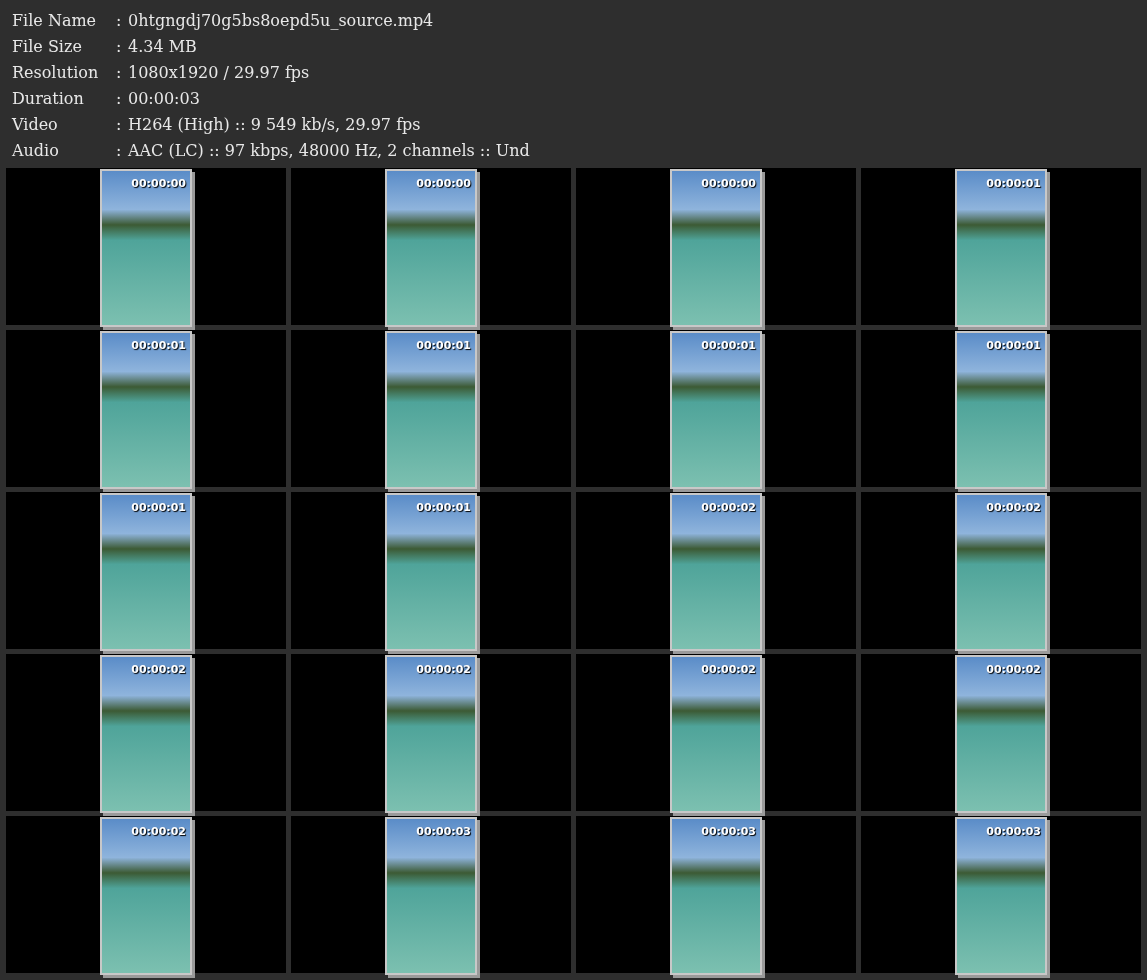  I want to click on info-label: Resolution, so click(56, 72).